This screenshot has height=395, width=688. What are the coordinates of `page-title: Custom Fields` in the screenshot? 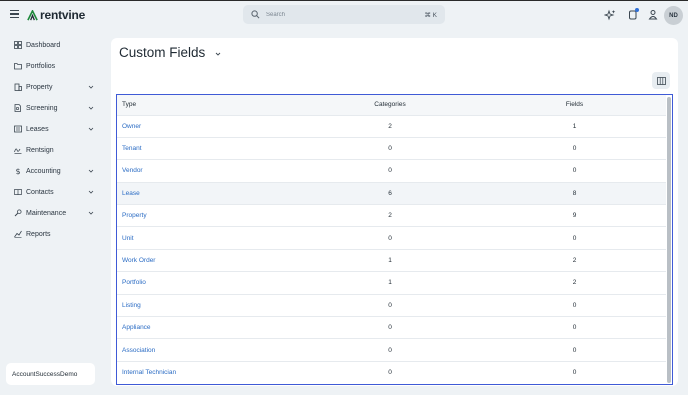 It's located at (162, 52).